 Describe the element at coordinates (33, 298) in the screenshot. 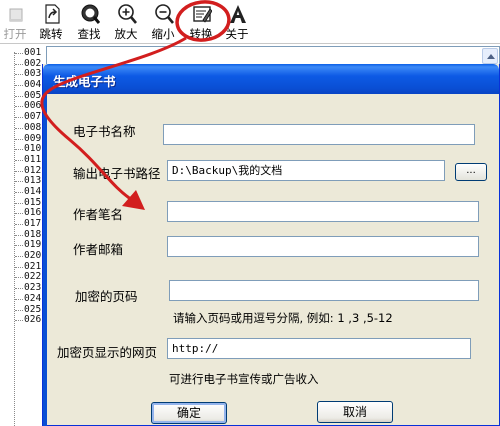

I see `list-item-number: 024` at that location.